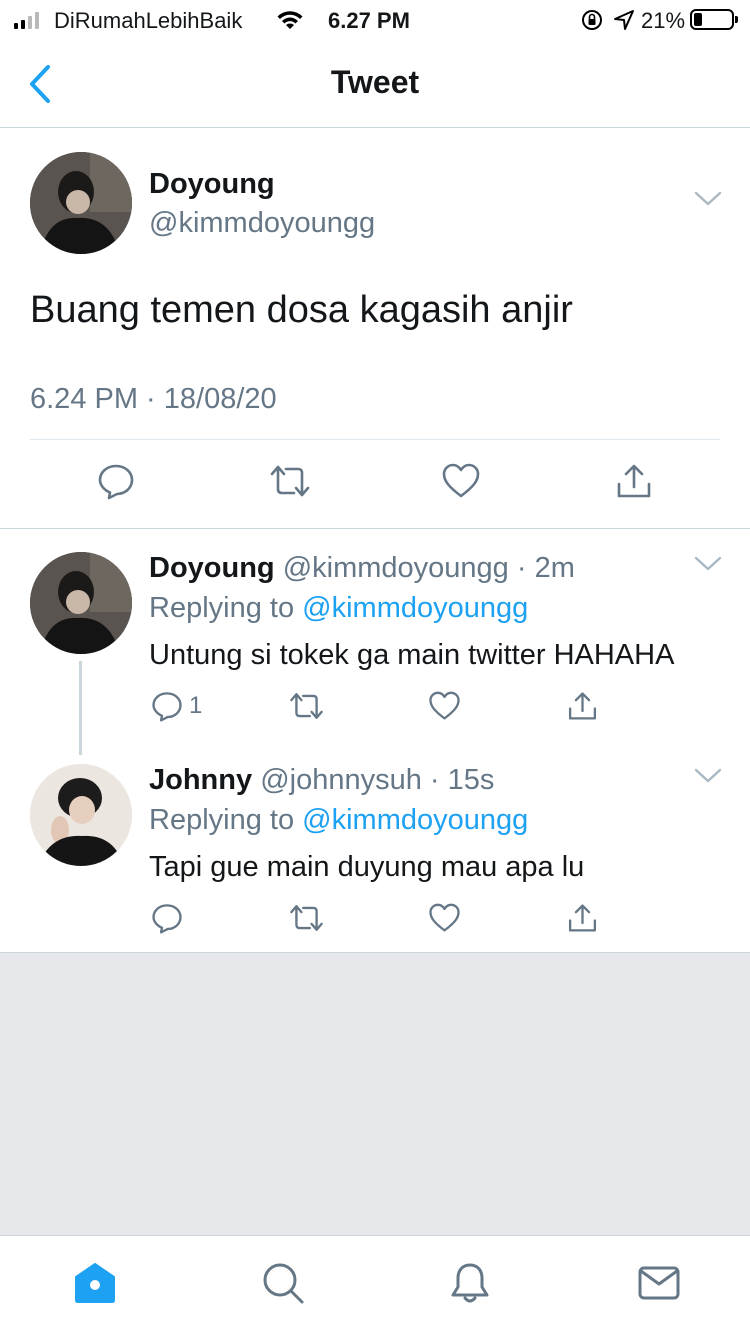 This screenshot has height=1334, width=750. I want to click on tab-bar, so click(375, 1284).